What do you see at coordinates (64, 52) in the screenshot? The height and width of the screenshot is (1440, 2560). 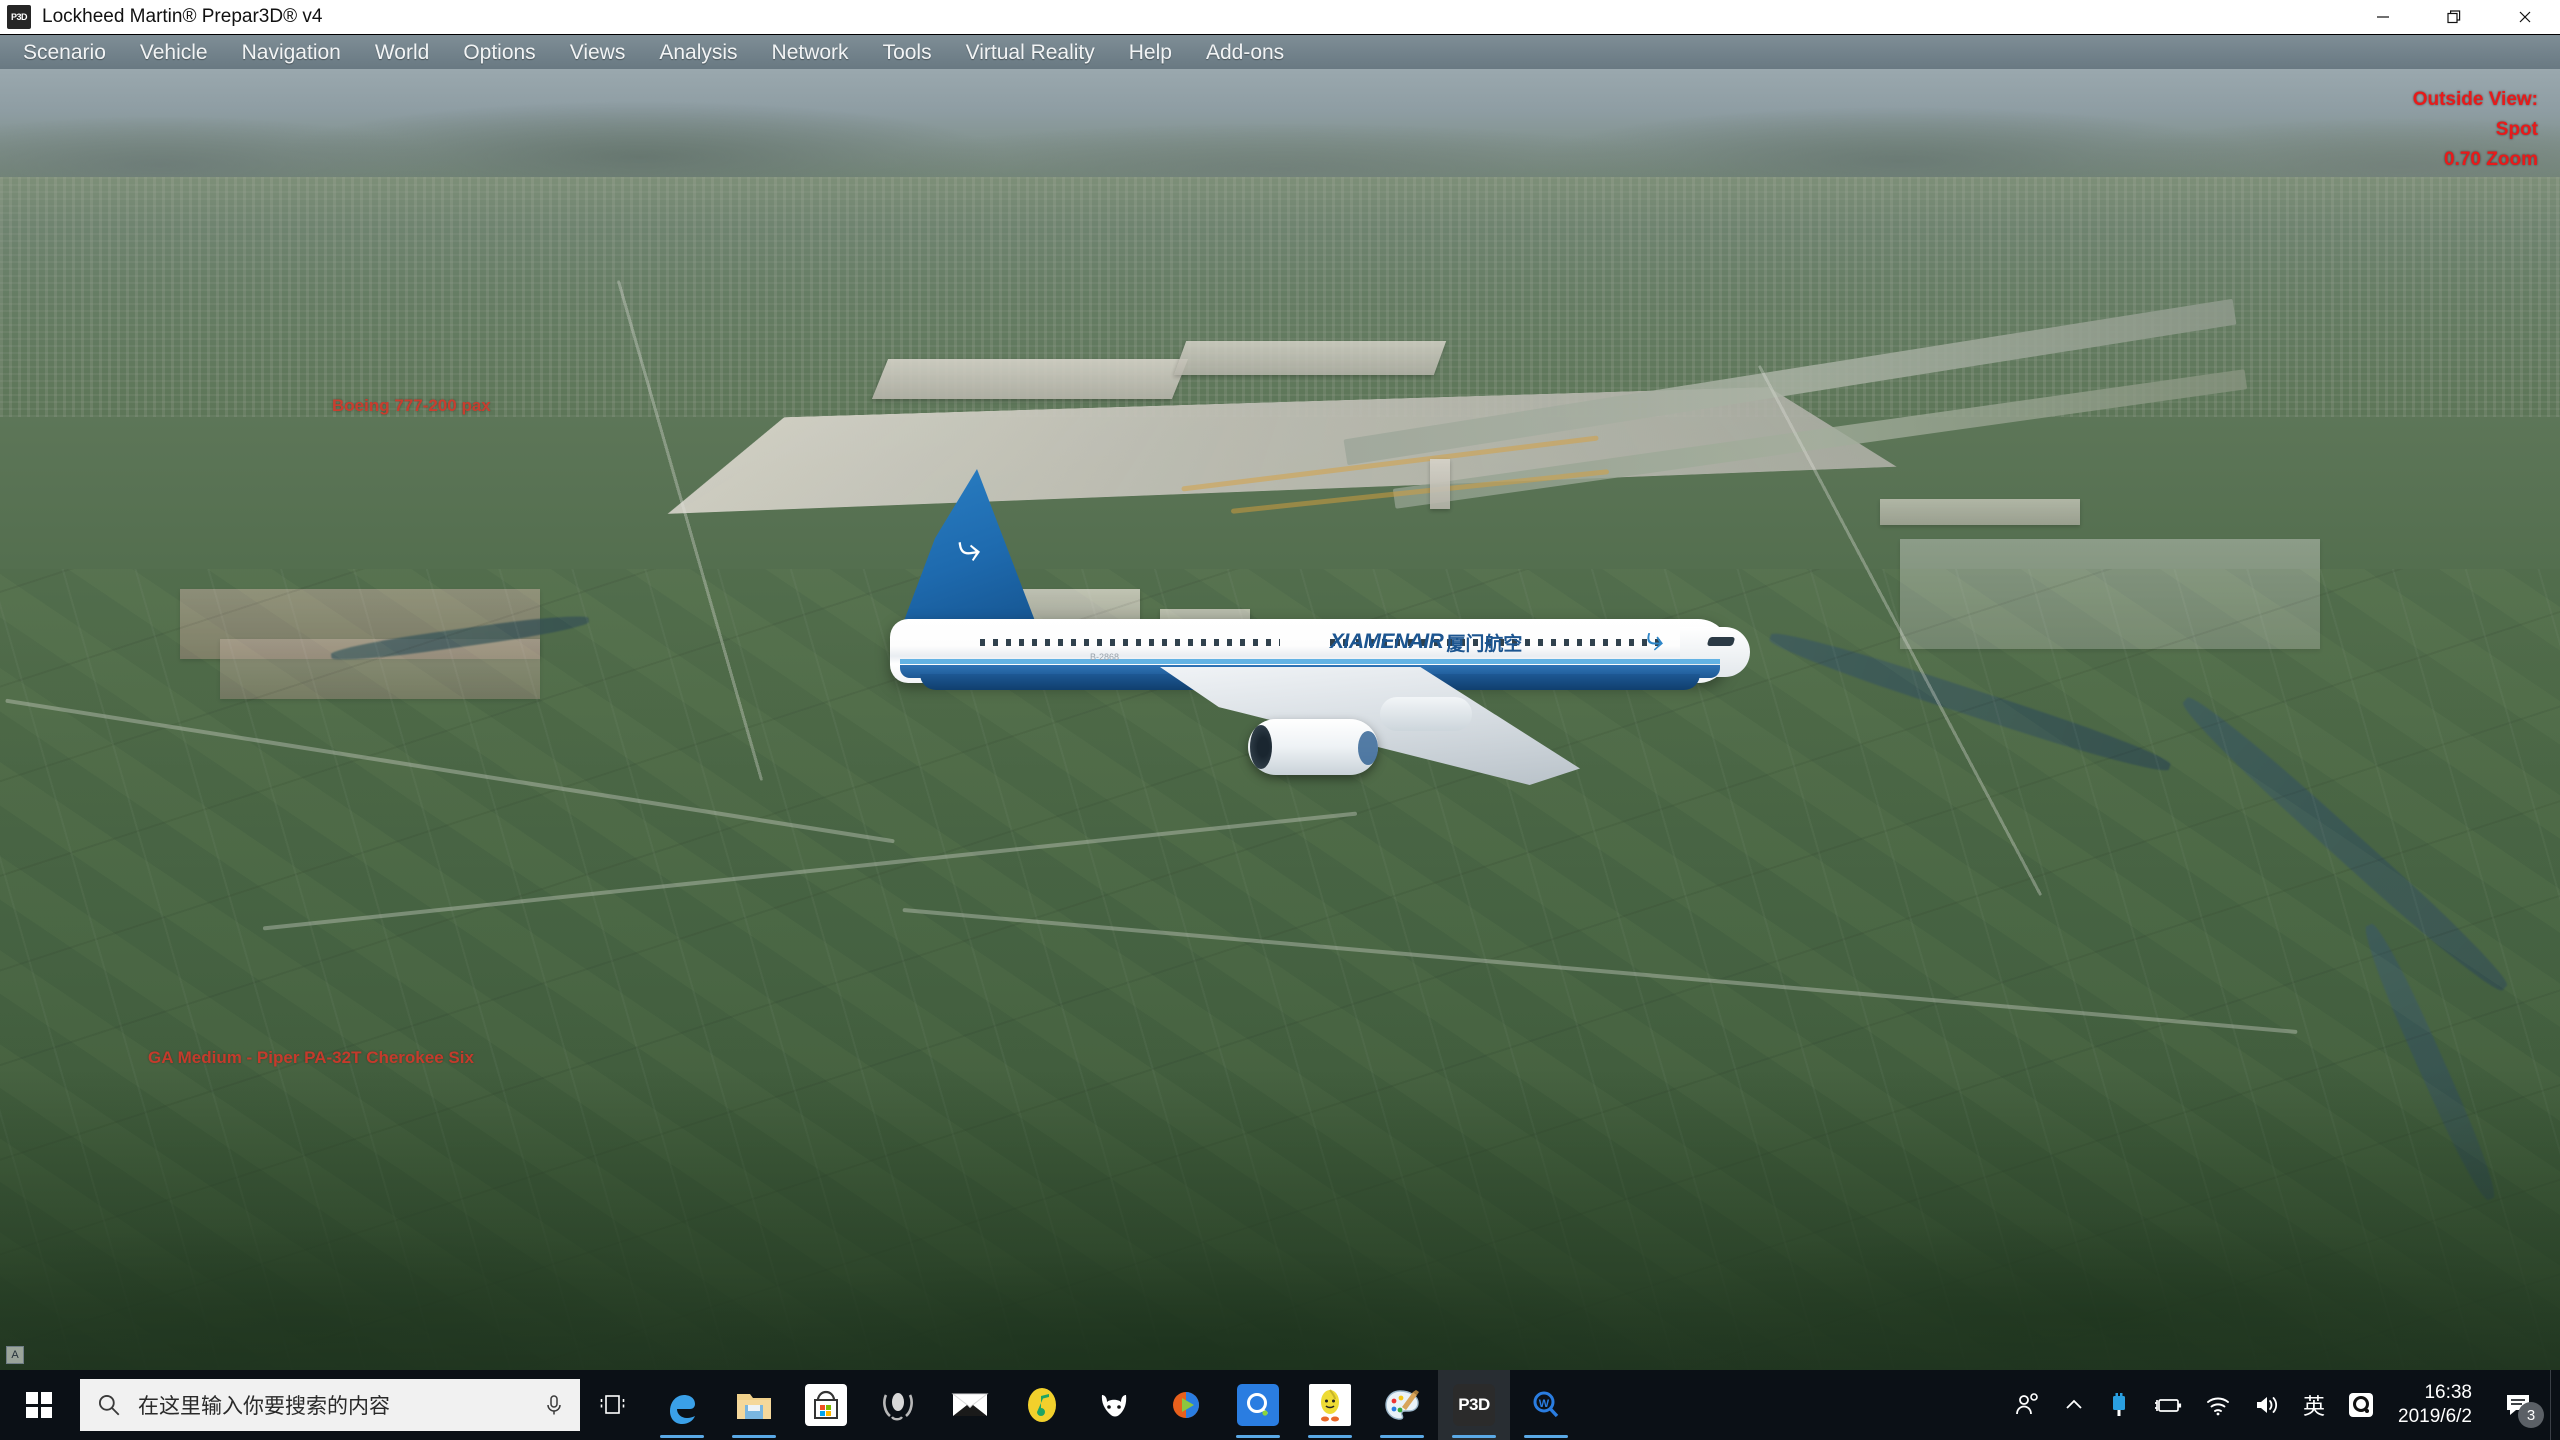 I see `menu-item-scenario: Scenario` at bounding box center [64, 52].